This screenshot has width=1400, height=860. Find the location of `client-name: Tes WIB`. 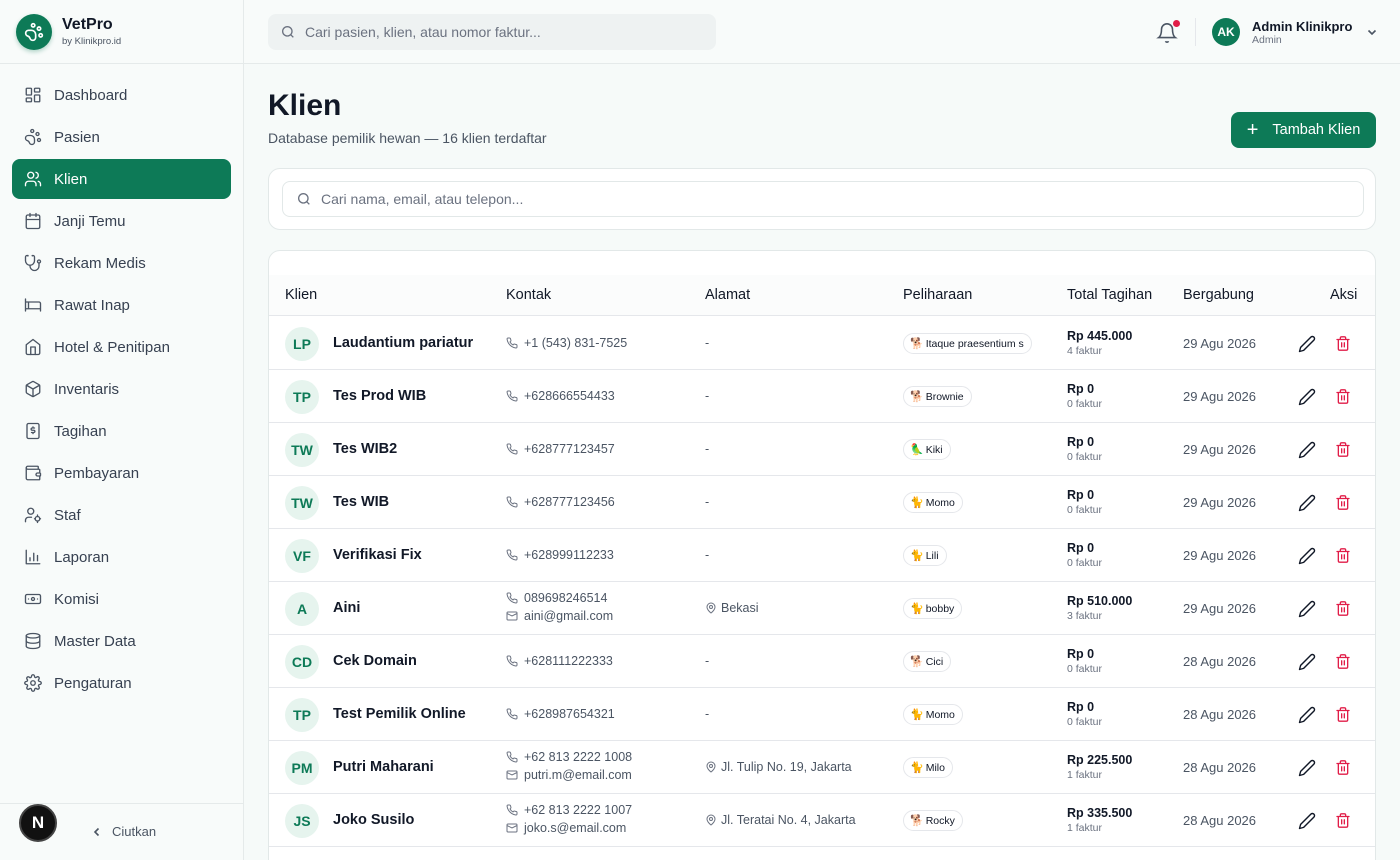

client-name: Tes WIB is located at coordinates (361, 502).